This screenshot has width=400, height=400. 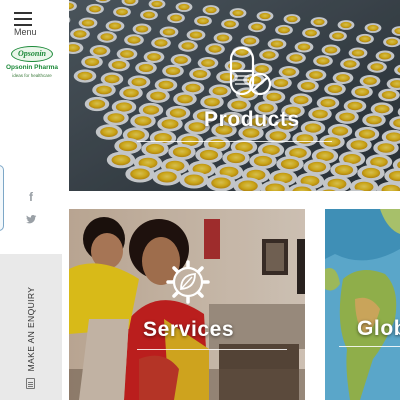 I want to click on gear-leaf-icon, so click(x=188, y=282).